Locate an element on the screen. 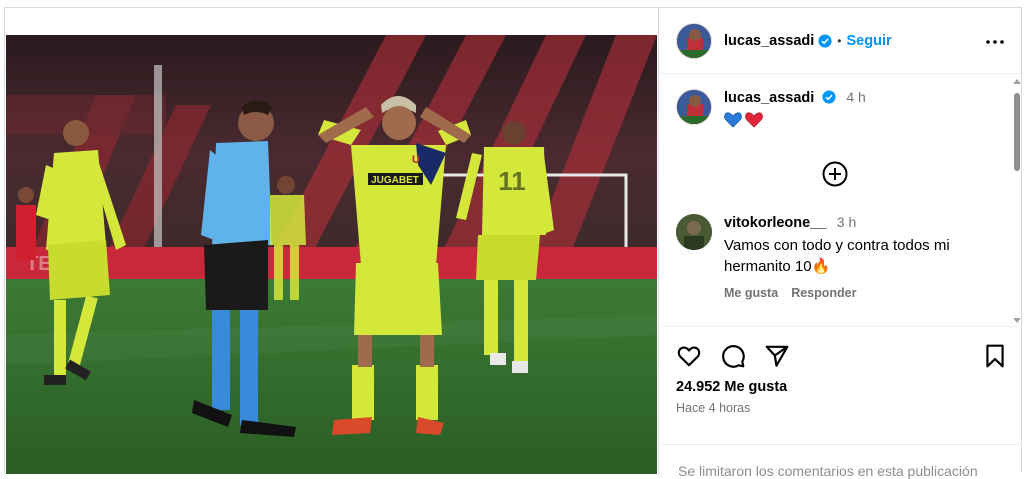  post-header: lucas_assadi • Seguir is located at coordinates (841, 41).